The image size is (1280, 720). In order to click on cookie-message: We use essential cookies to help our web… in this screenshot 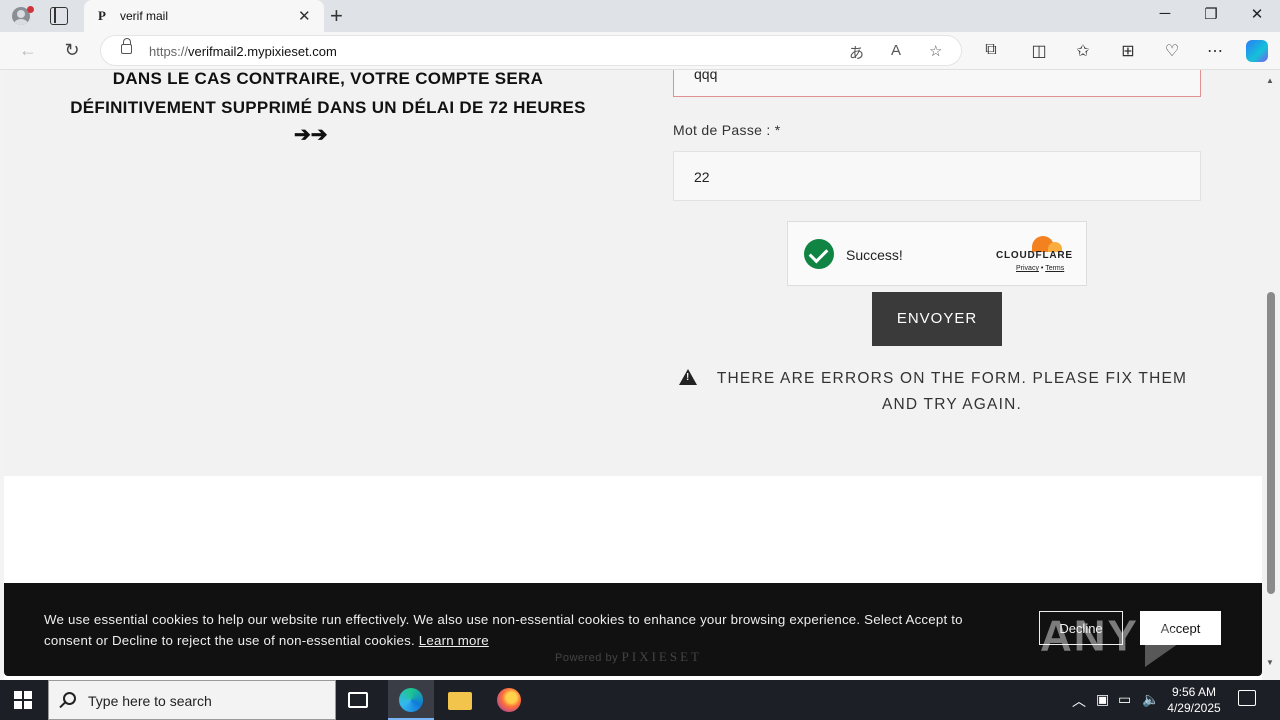, I will do `click(503, 630)`.